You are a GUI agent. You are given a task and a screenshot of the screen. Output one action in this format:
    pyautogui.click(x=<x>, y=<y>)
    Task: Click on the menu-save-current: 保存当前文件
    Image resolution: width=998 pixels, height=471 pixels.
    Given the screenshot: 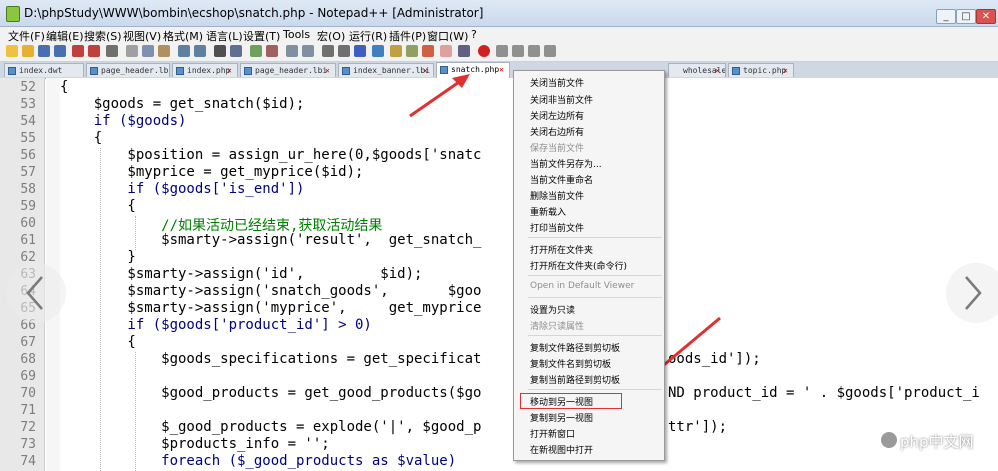 What is the action you would take?
    pyautogui.click(x=557, y=149)
    